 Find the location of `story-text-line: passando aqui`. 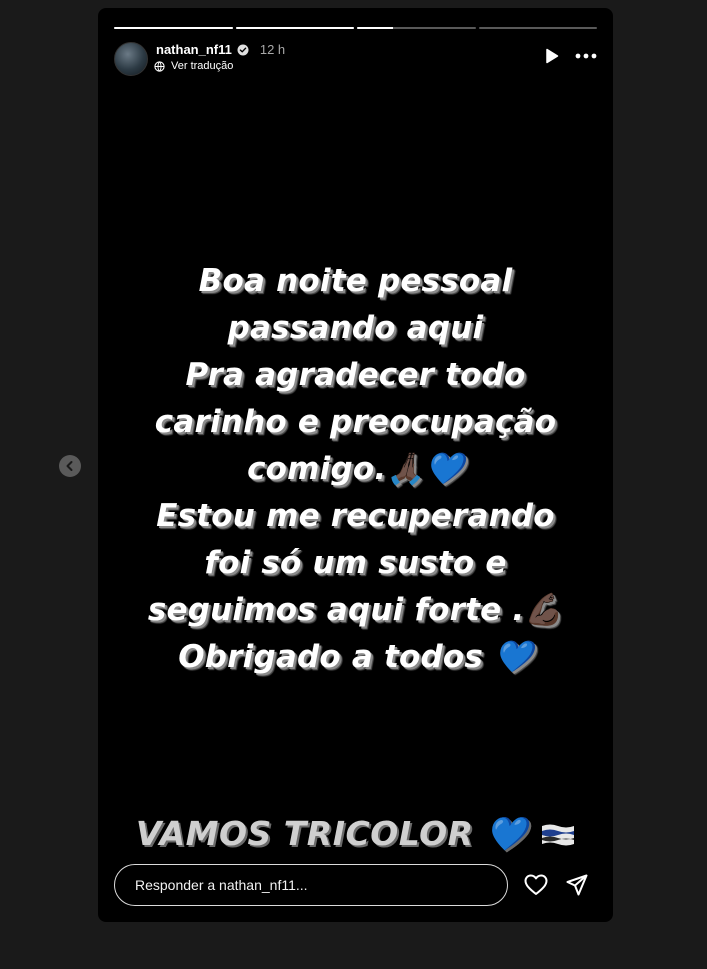

story-text-line: passando aqui is located at coordinates (355, 328).